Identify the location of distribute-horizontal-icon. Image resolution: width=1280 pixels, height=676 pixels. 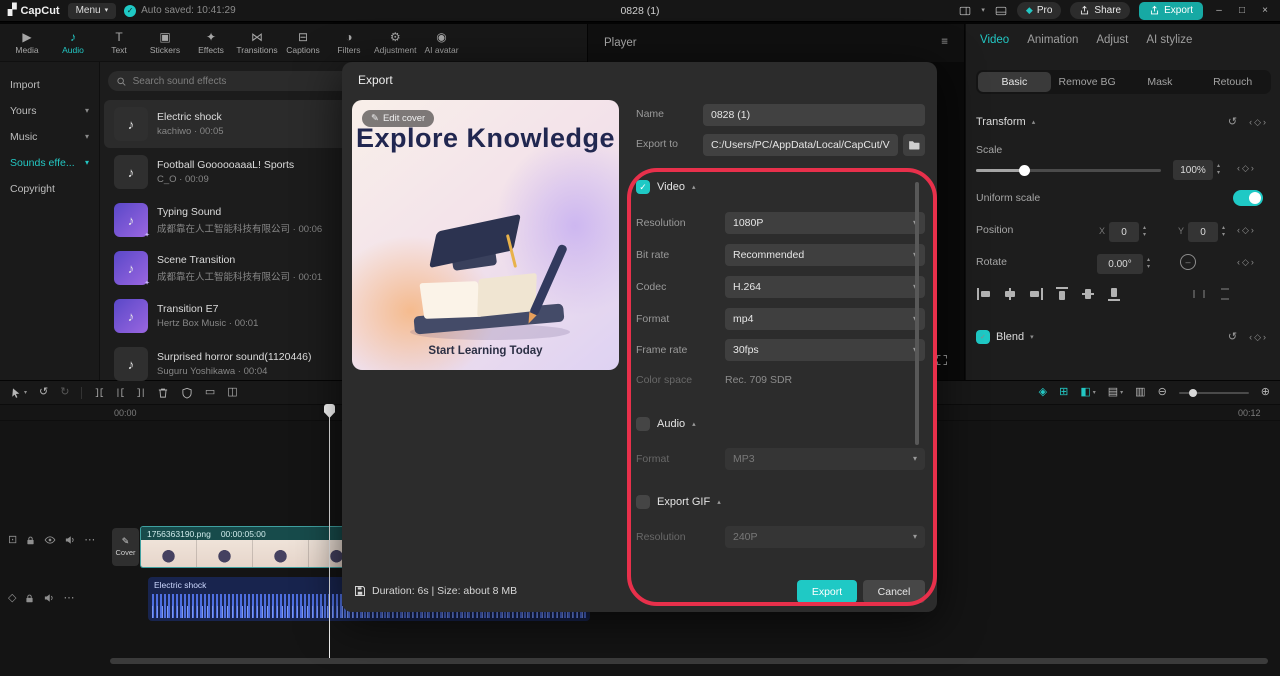
(1199, 294).